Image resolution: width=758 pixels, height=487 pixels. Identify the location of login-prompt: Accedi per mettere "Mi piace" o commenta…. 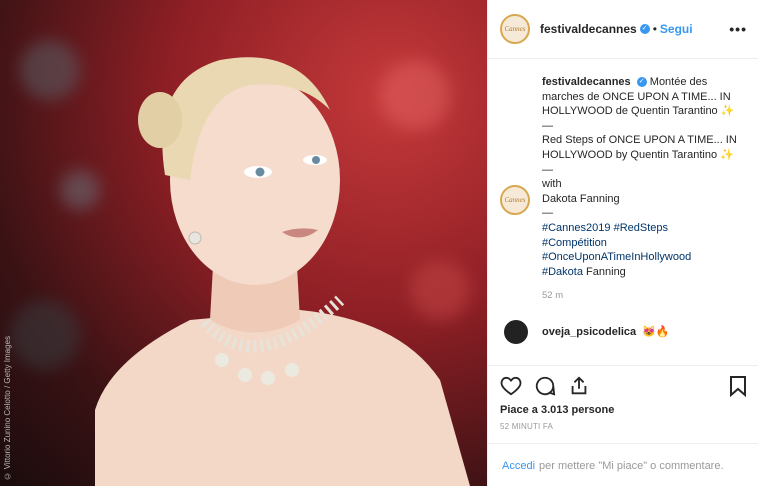
(623, 465).